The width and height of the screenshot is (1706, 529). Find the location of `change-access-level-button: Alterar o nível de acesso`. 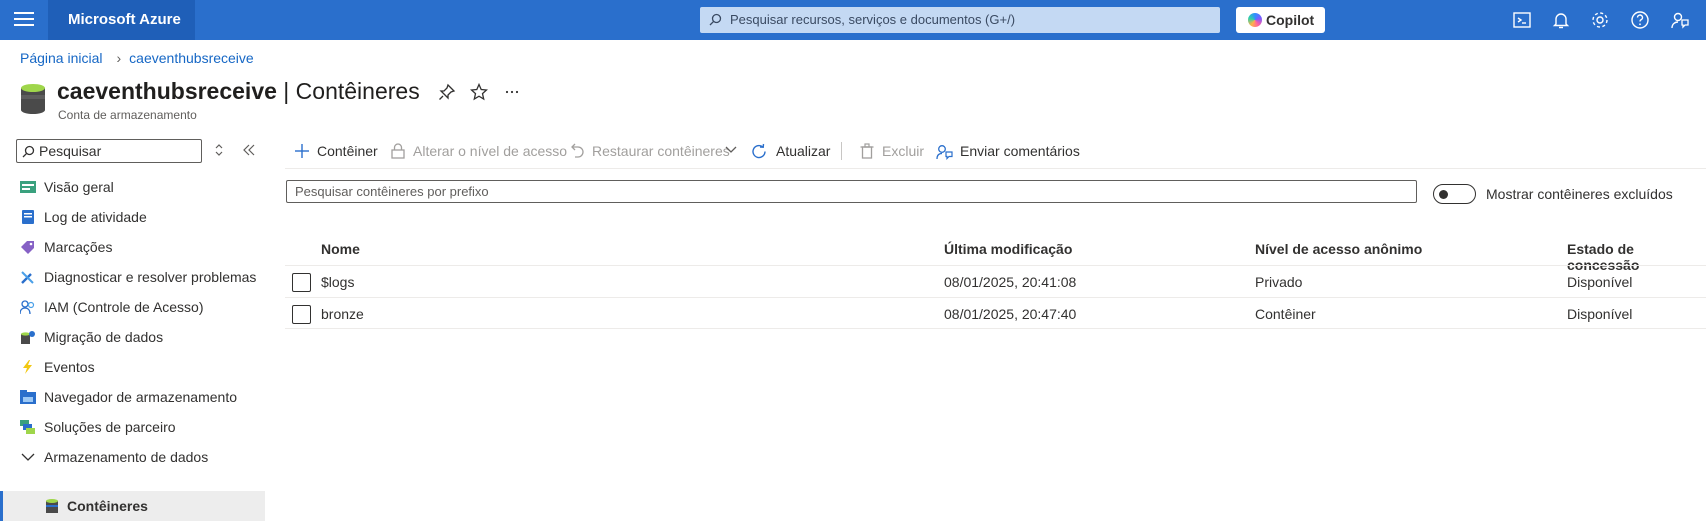

change-access-level-button: Alterar o nível de acesso is located at coordinates (479, 151).